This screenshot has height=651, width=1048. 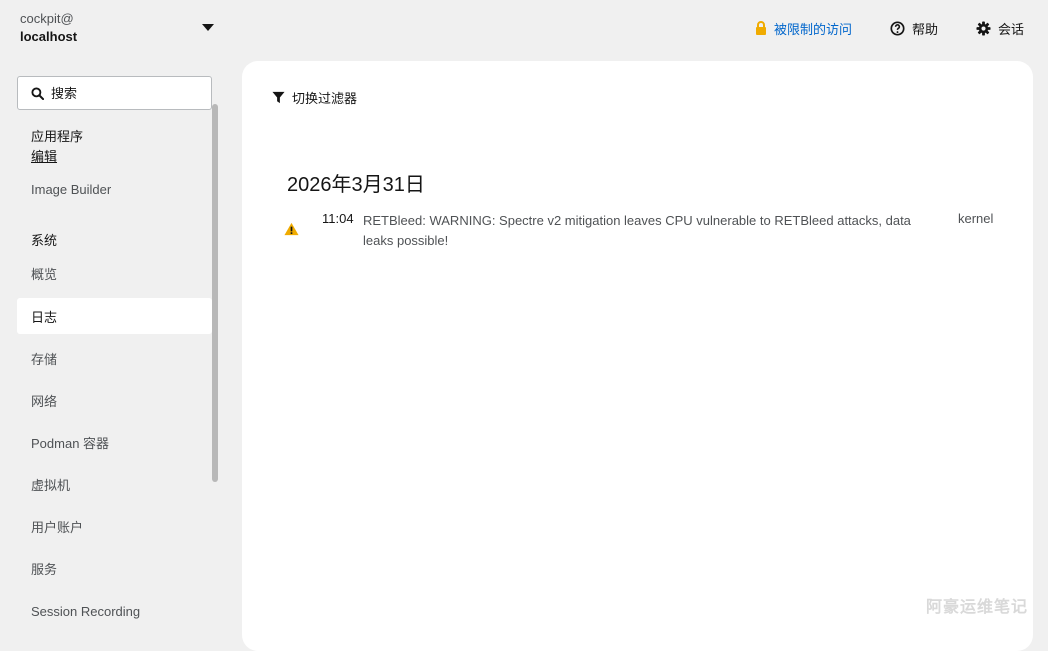 I want to click on session-button: 会话, so click(x=1000, y=28).